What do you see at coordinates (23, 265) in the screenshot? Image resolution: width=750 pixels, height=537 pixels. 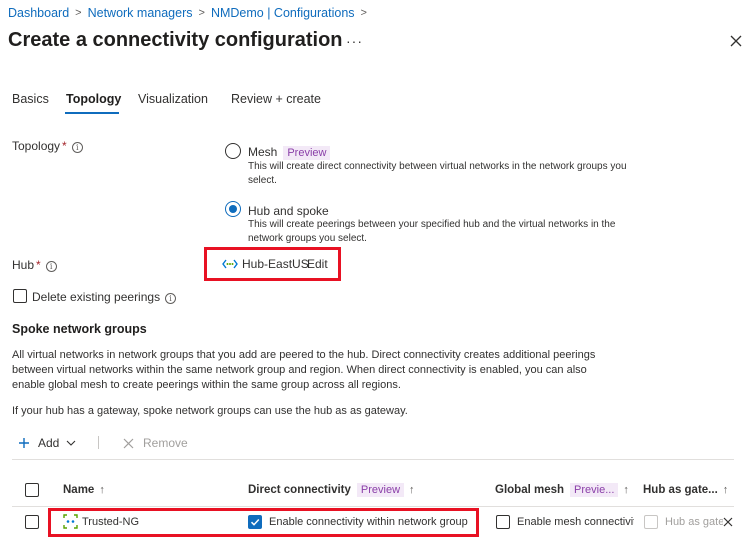 I see `hub-label-text: Hub` at bounding box center [23, 265].